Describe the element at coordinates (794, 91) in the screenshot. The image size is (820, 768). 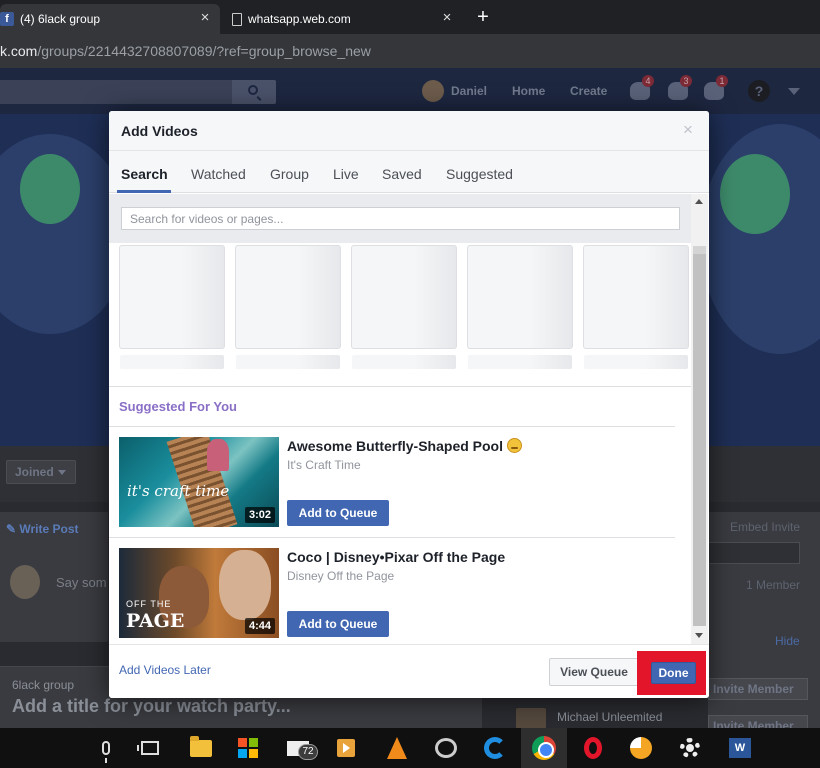
I see `account-menu-caret-icon` at that location.